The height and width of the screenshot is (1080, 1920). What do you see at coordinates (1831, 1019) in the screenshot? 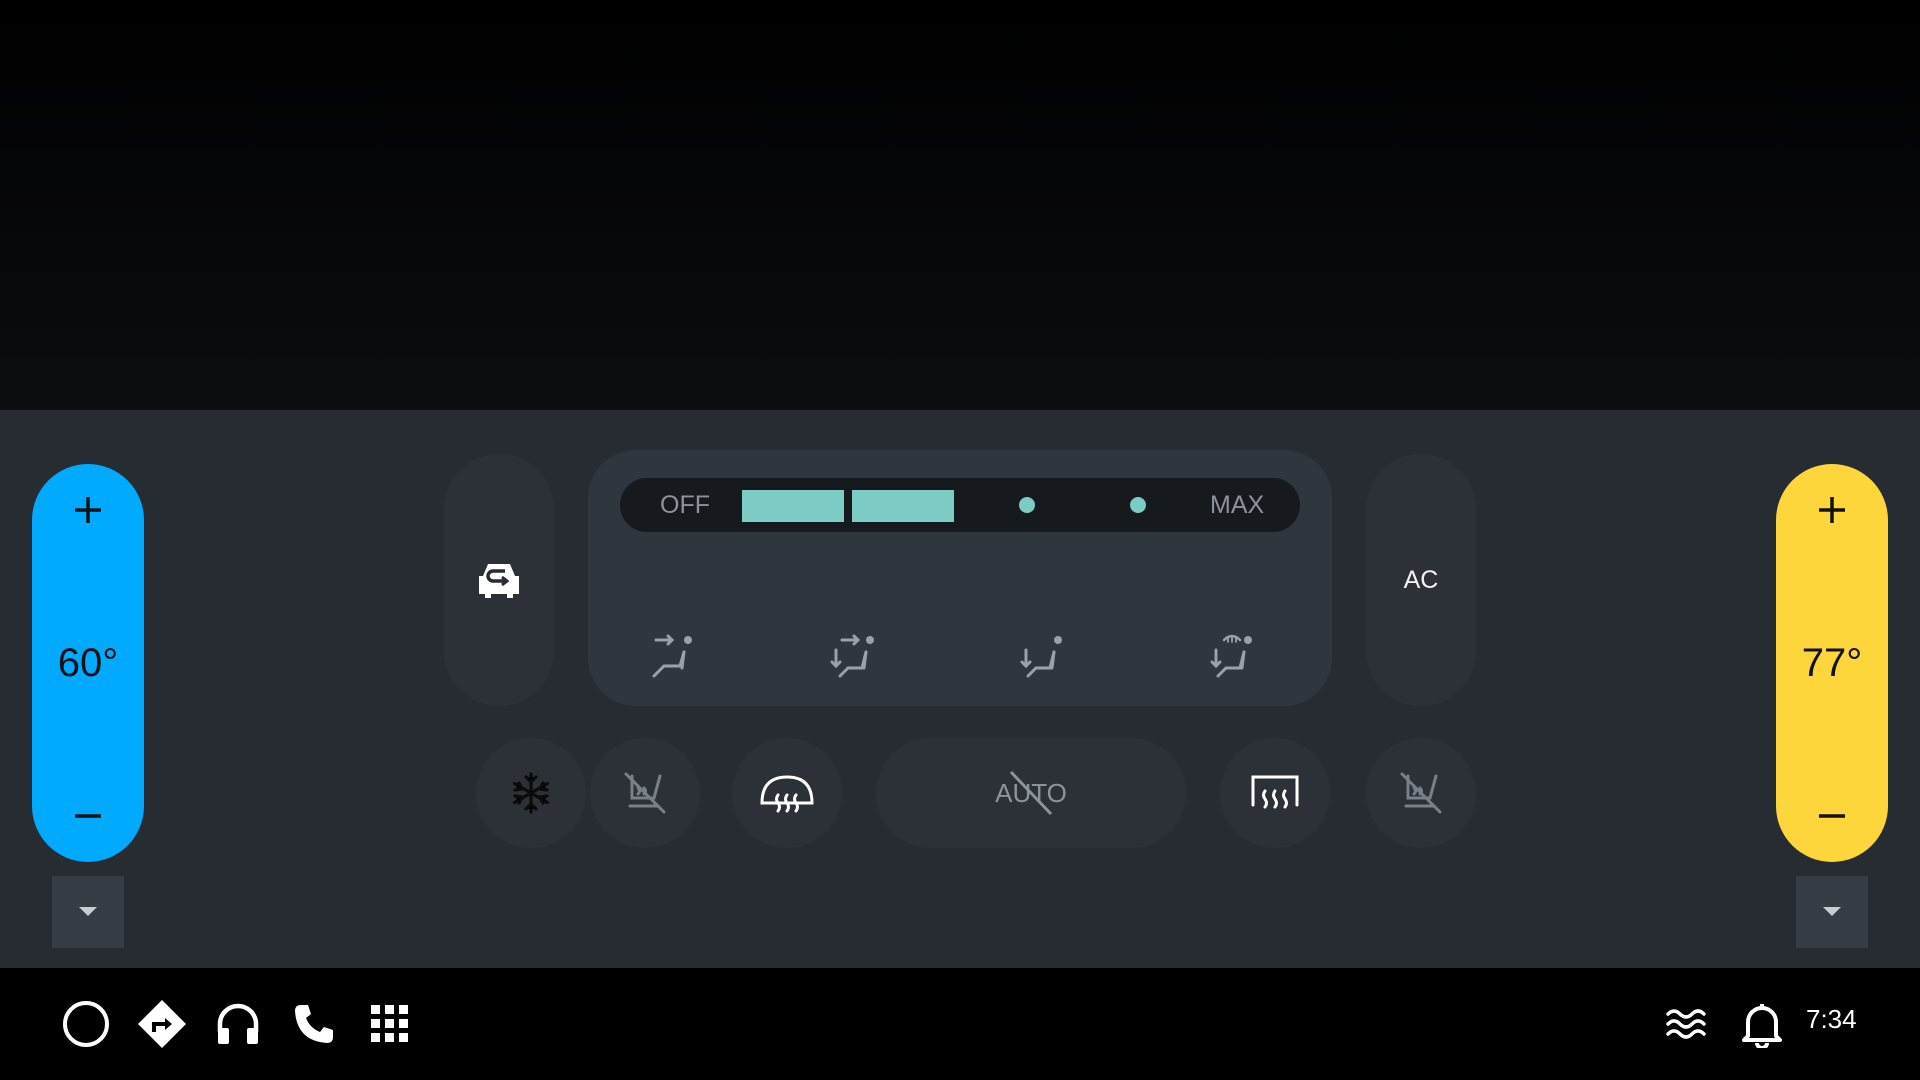
I see `clock: 7:34` at bounding box center [1831, 1019].